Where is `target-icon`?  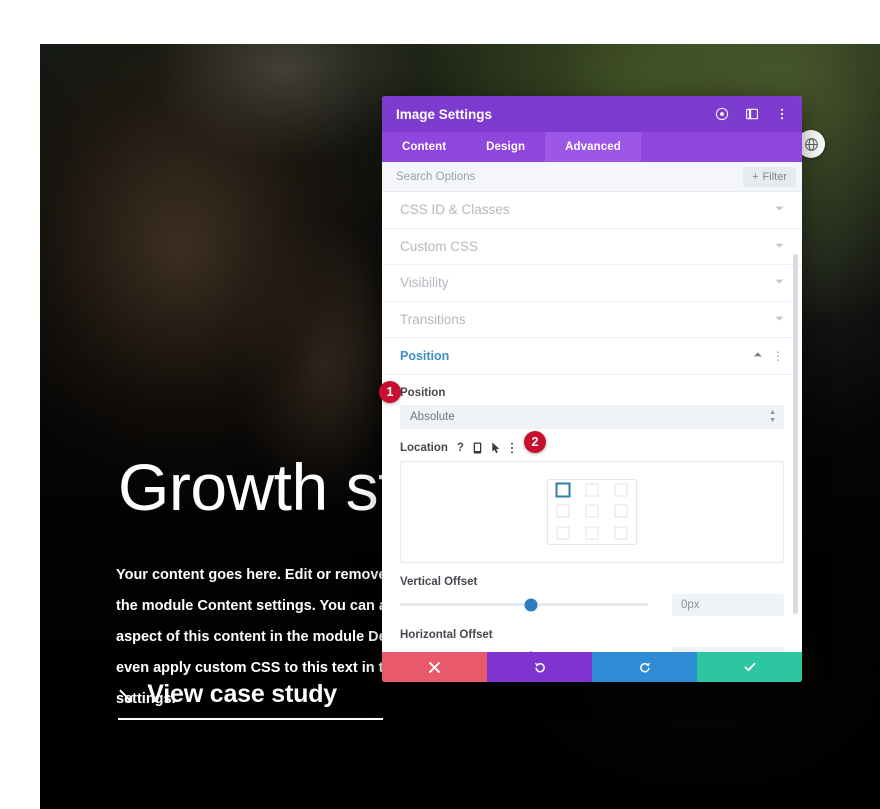 target-icon is located at coordinates (722, 114).